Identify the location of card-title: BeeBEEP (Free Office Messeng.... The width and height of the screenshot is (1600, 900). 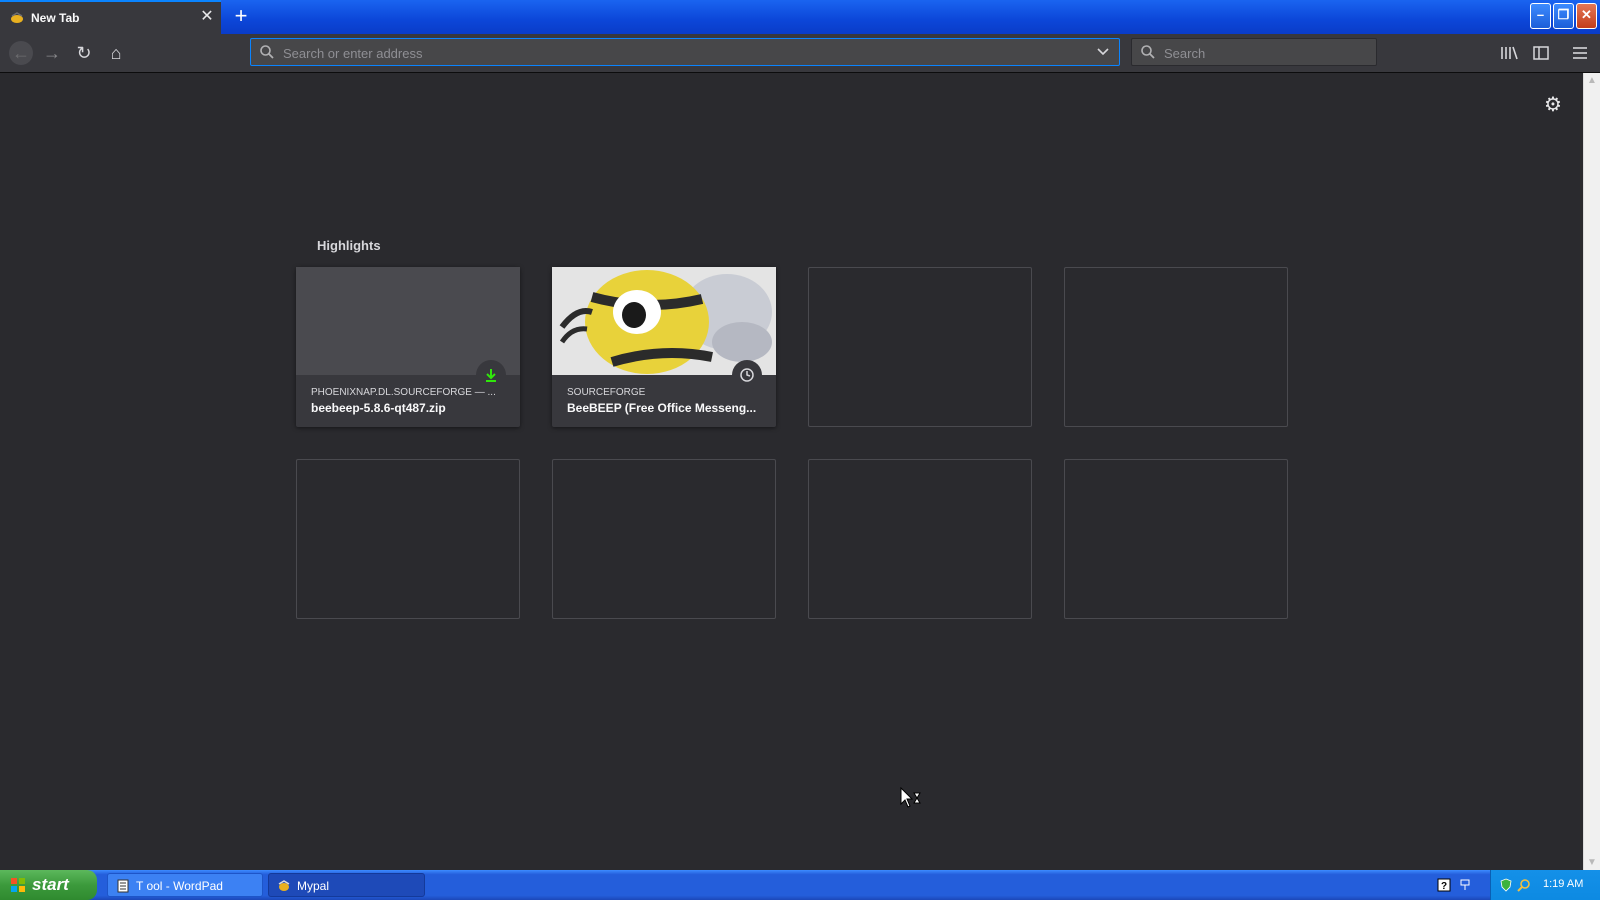
(662, 408).